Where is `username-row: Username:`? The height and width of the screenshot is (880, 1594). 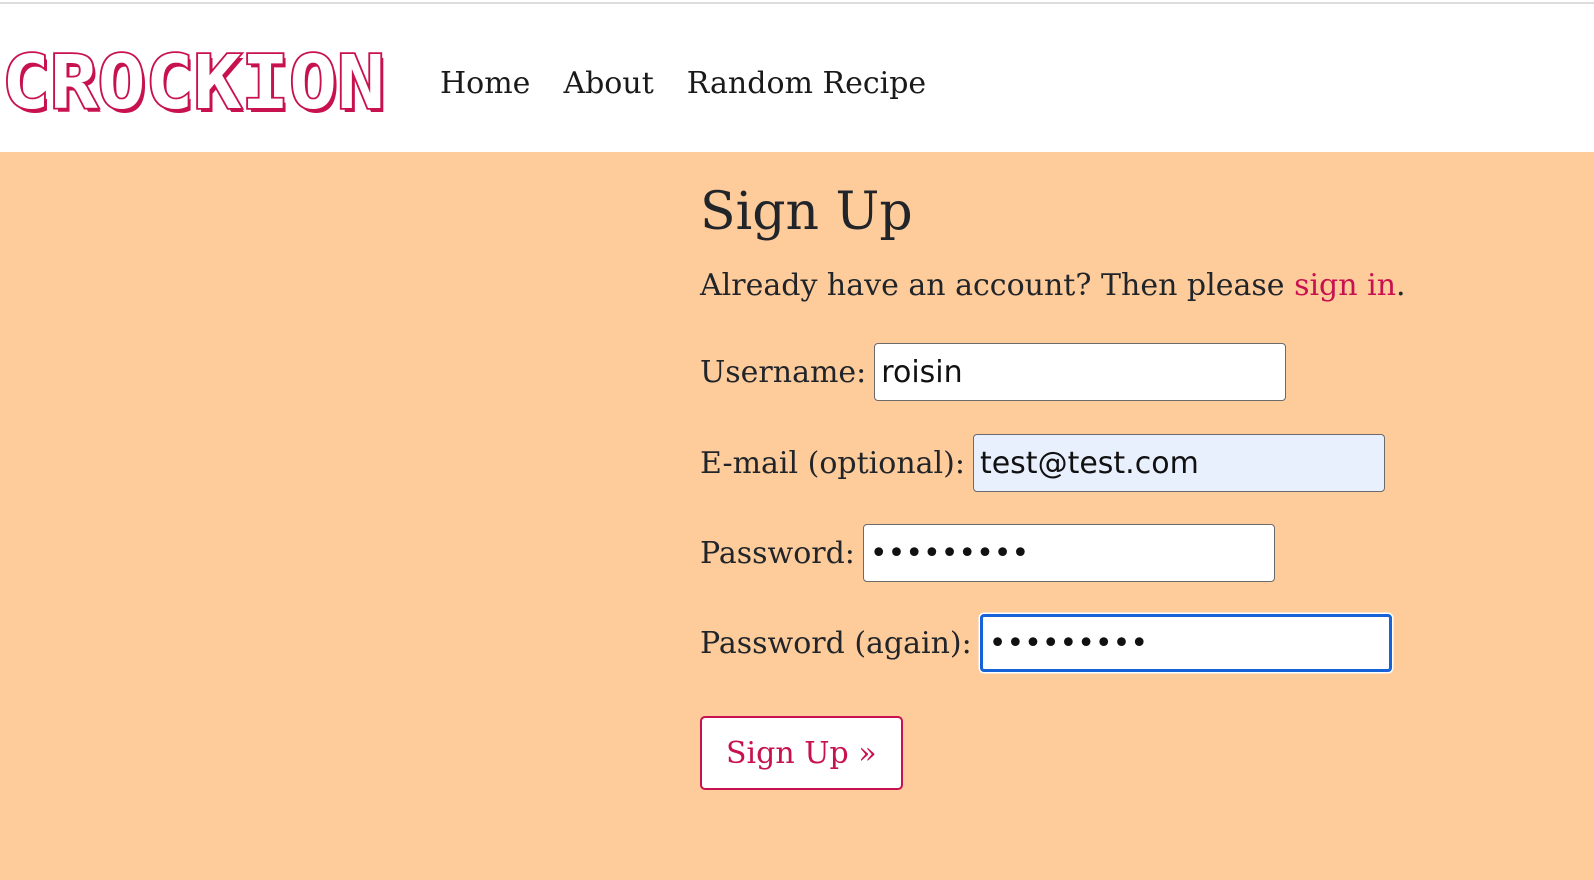 username-row: Username: is located at coordinates (993, 372).